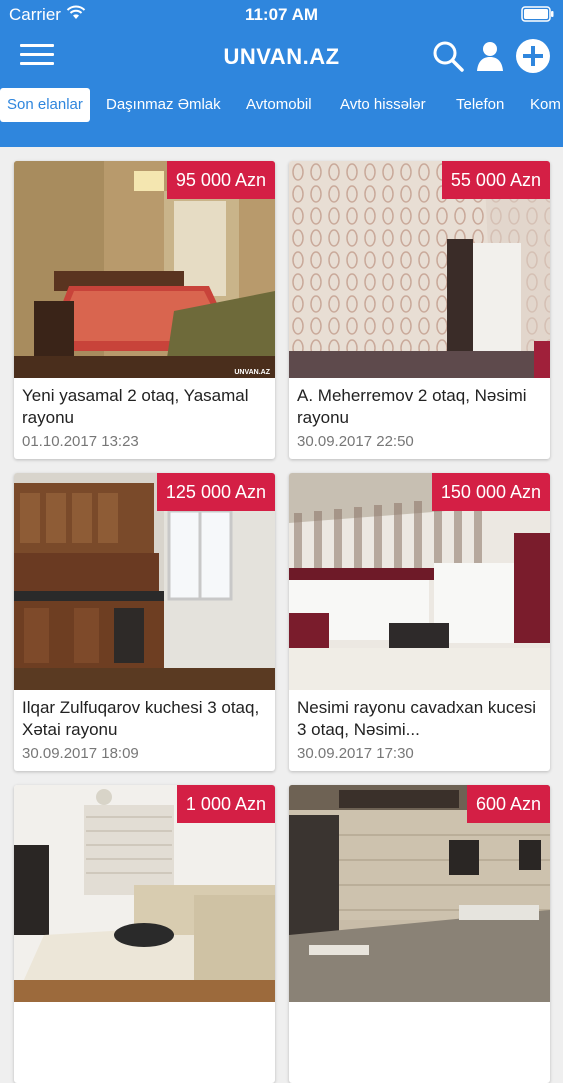 This screenshot has height=1083, width=563. What do you see at coordinates (533, 56) in the screenshot?
I see `add-icon` at bounding box center [533, 56].